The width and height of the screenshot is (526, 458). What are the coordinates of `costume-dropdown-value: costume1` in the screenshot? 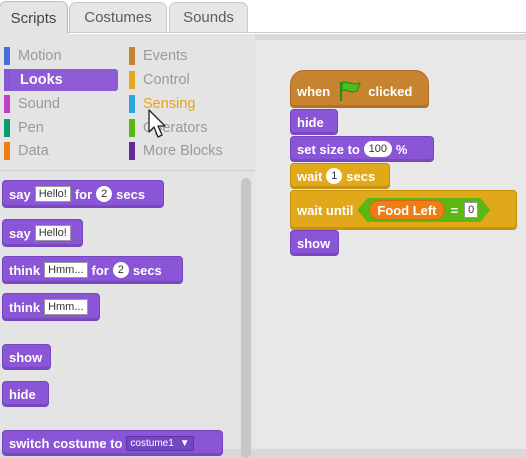 It's located at (152, 443).